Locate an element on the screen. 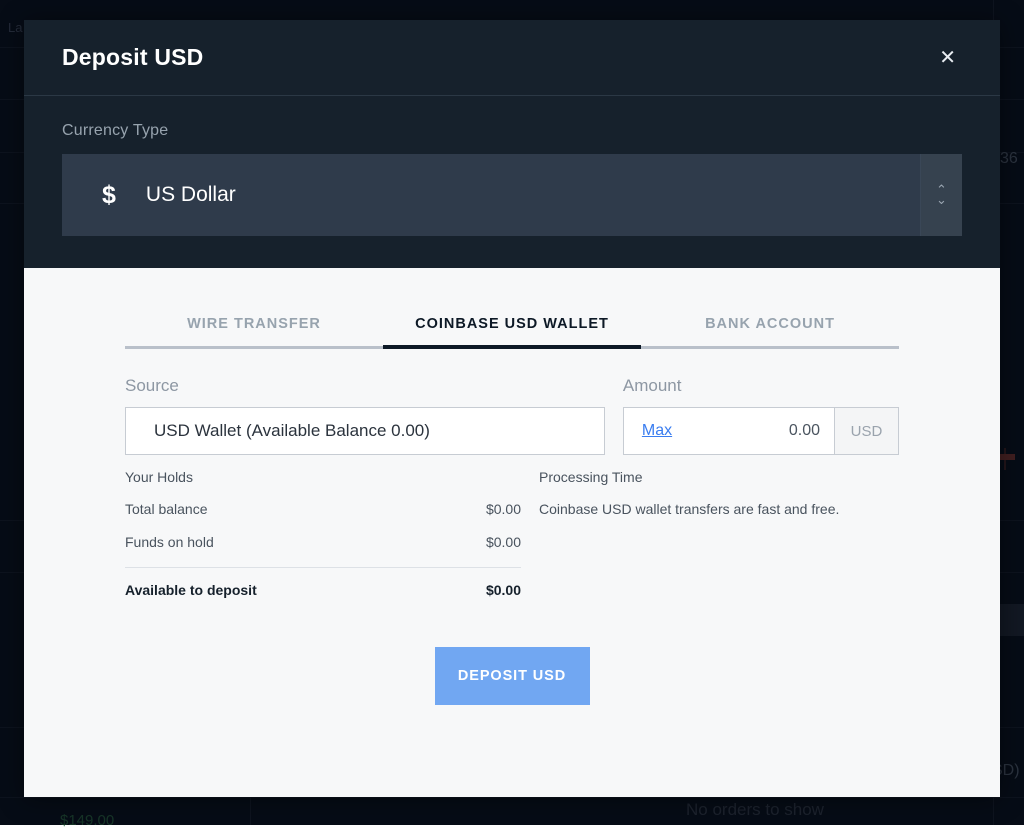 The image size is (1024, 829). amount-input-wrapper: Max USD is located at coordinates (761, 431).